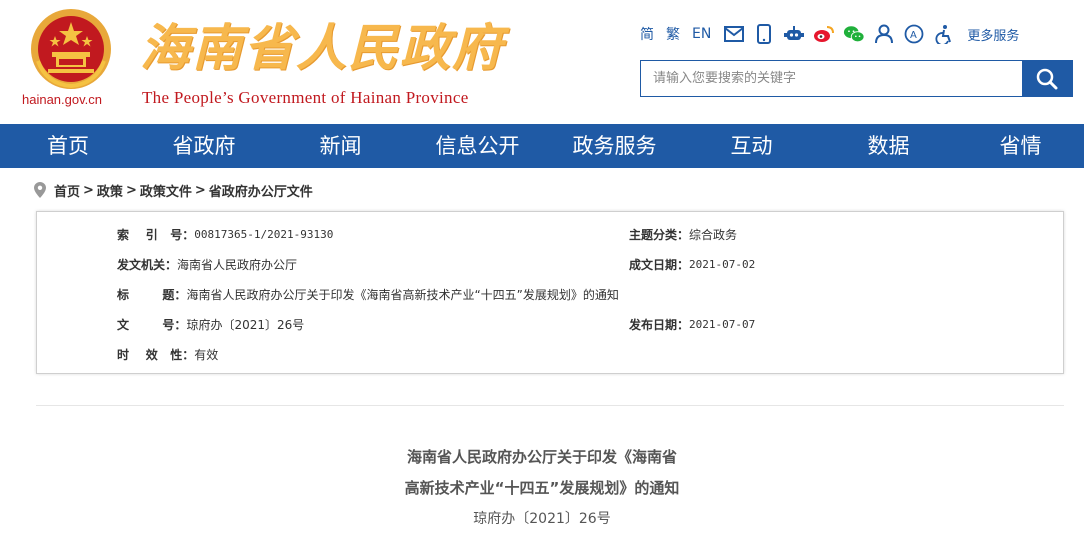 Image resolution: width=1084 pixels, height=536 pixels. Describe the element at coordinates (944, 34) in the screenshot. I see `elderly-mode-icon` at that location.